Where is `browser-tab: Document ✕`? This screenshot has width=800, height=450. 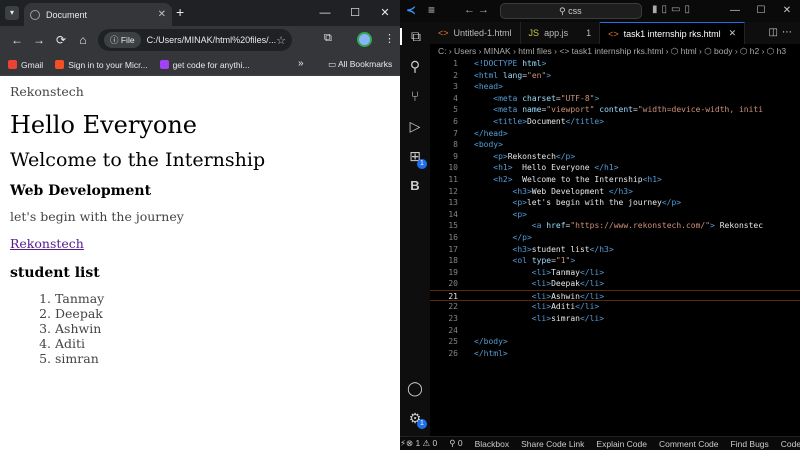
browser-tab: Document ✕ is located at coordinates (98, 14).